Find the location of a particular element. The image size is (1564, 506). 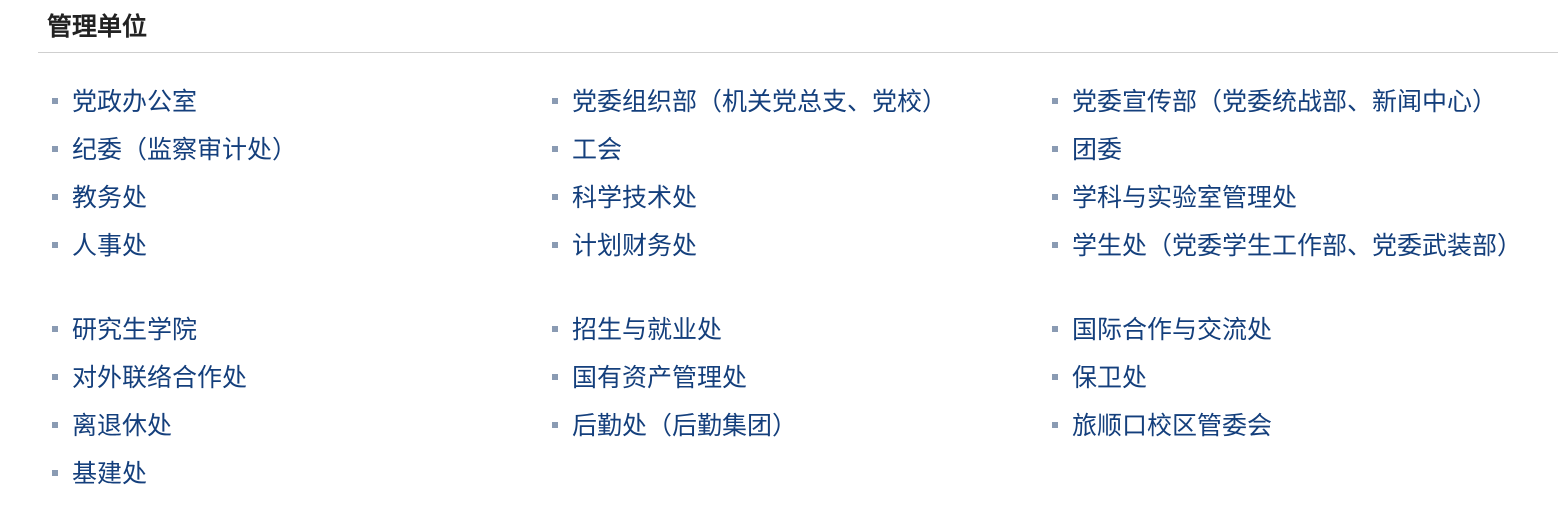

list-item: 后勤处（后勤集团） is located at coordinates (790, 426).